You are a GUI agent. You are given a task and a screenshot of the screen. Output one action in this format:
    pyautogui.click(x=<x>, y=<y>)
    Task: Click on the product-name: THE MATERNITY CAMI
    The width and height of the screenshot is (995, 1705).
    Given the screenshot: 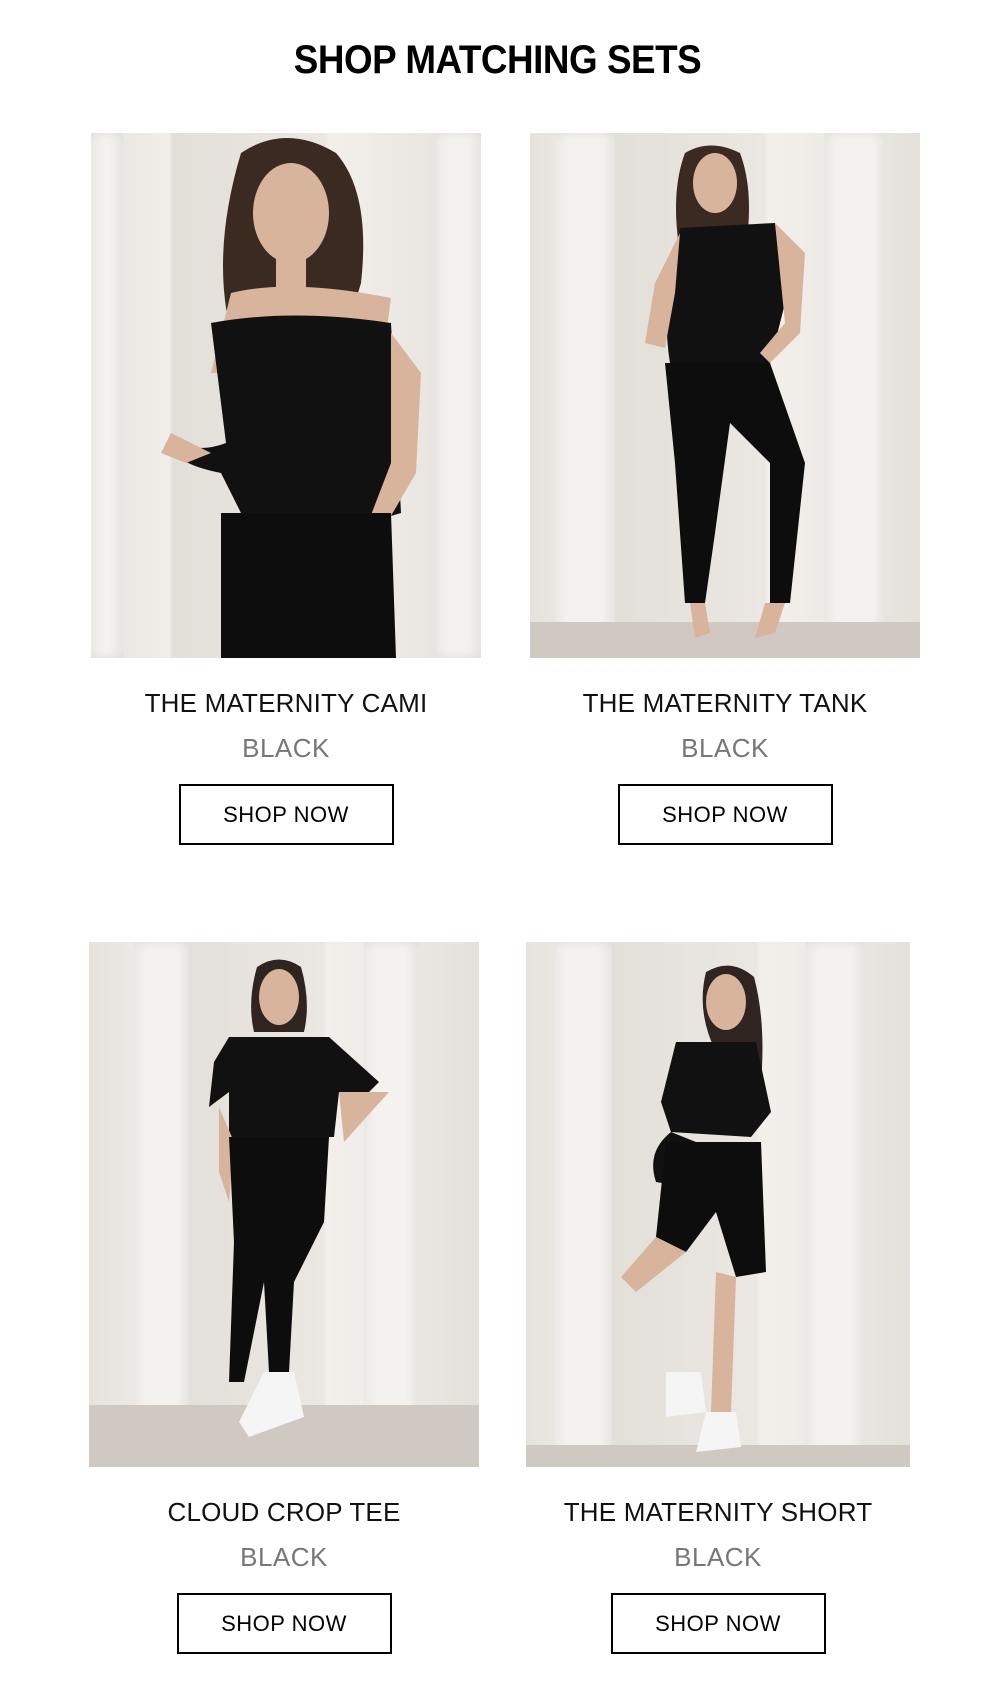 What is the action you would take?
    pyautogui.click(x=286, y=703)
    